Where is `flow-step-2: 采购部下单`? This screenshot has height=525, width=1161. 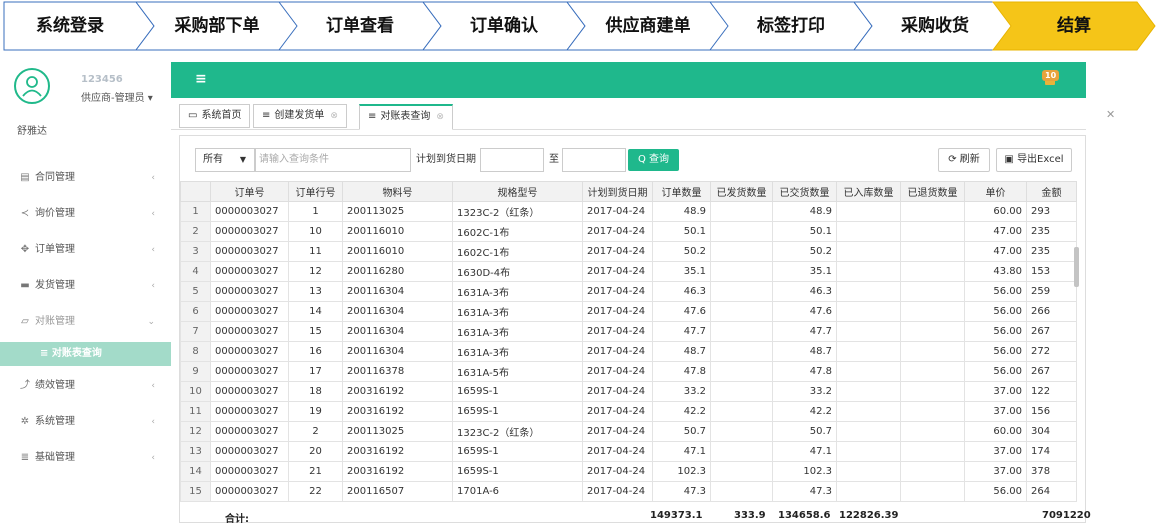
flow-step-2: 采购部下单 is located at coordinates (217, 26).